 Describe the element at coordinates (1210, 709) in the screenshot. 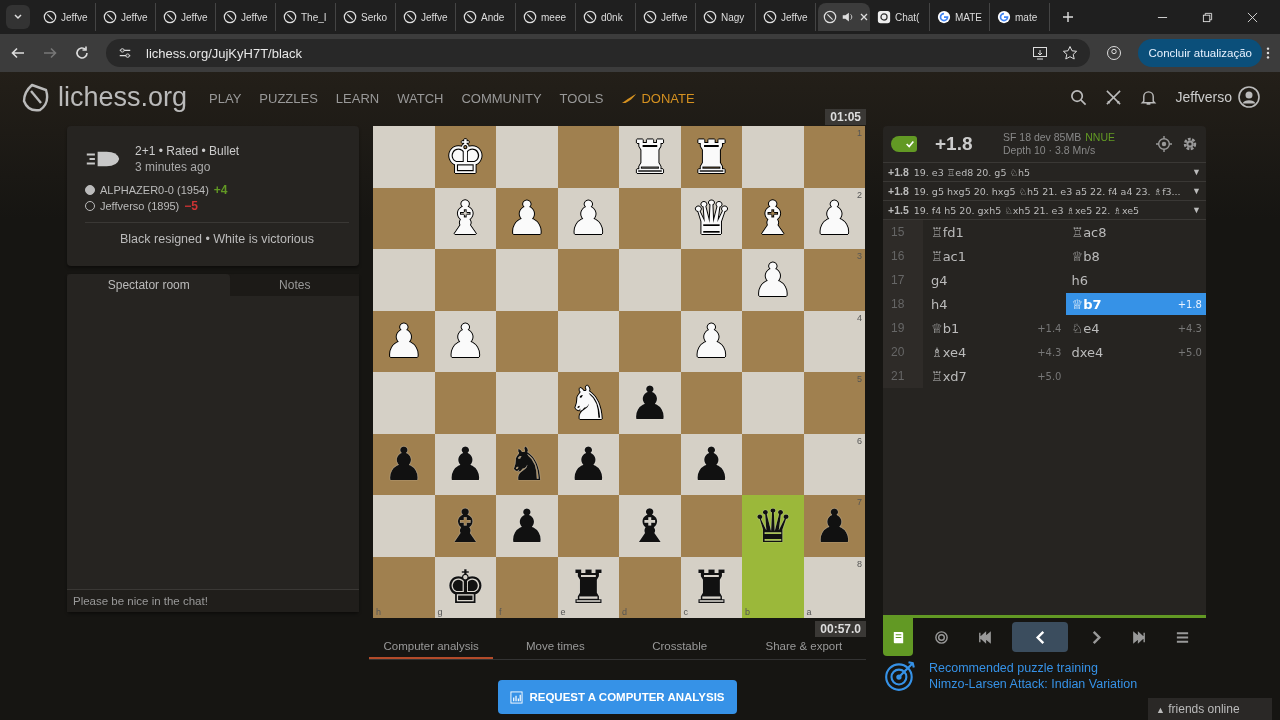

I see `friends-online-button: ▲ friends online` at that location.